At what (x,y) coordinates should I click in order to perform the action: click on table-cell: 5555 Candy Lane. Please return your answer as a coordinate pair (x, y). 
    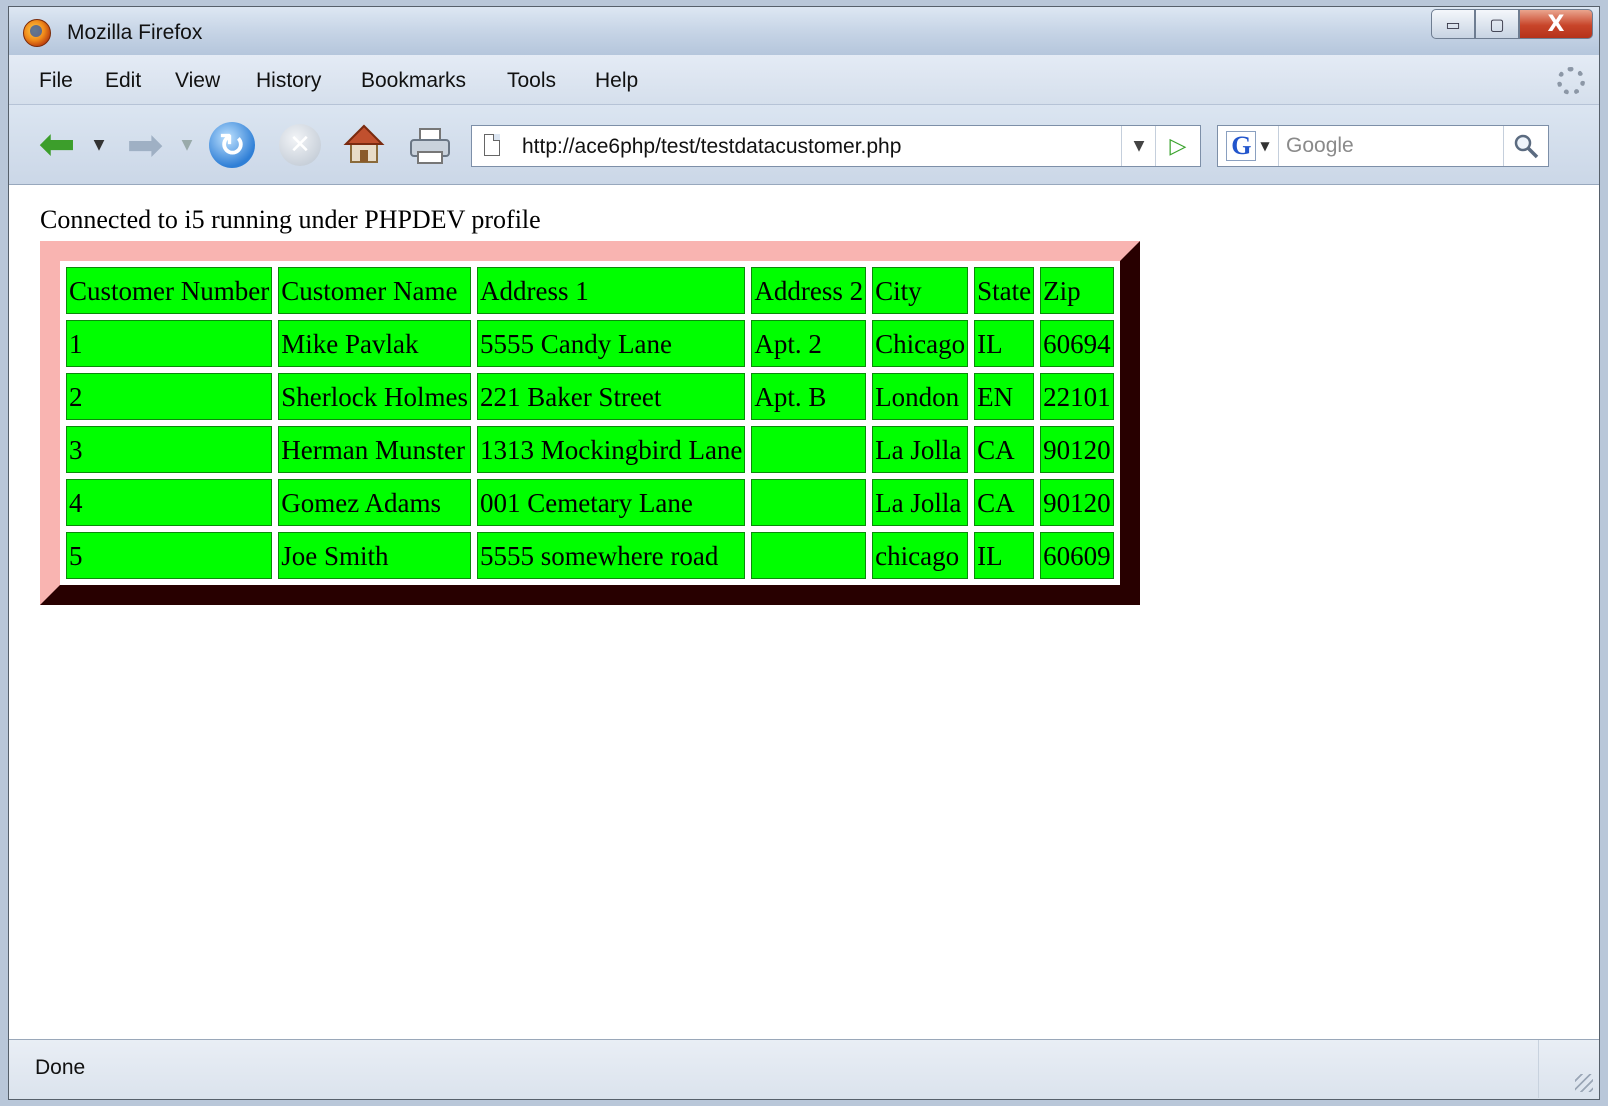
    Looking at the image, I should click on (611, 343).